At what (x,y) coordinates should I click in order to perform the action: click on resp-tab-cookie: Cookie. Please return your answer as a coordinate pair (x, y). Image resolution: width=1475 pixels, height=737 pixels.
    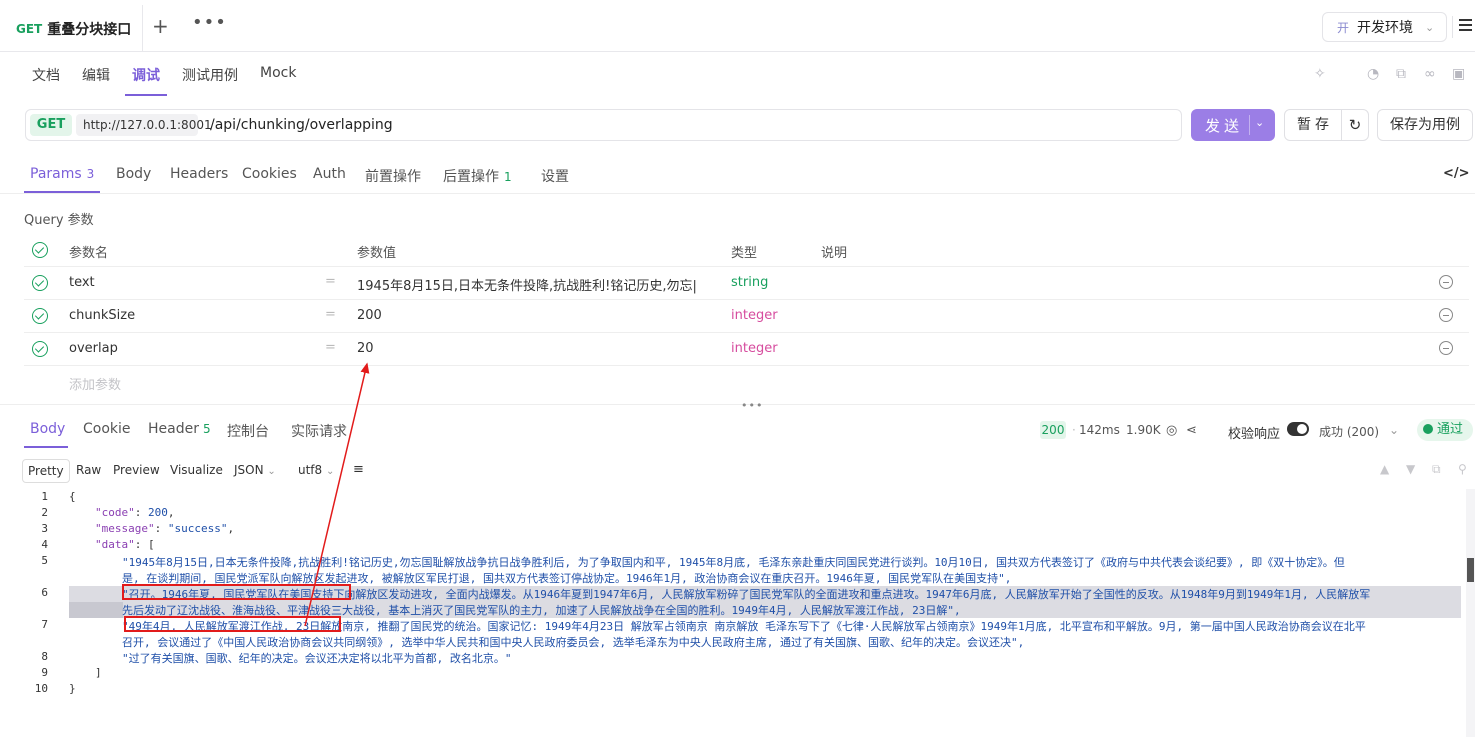
    Looking at the image, I should click on (107, 429).